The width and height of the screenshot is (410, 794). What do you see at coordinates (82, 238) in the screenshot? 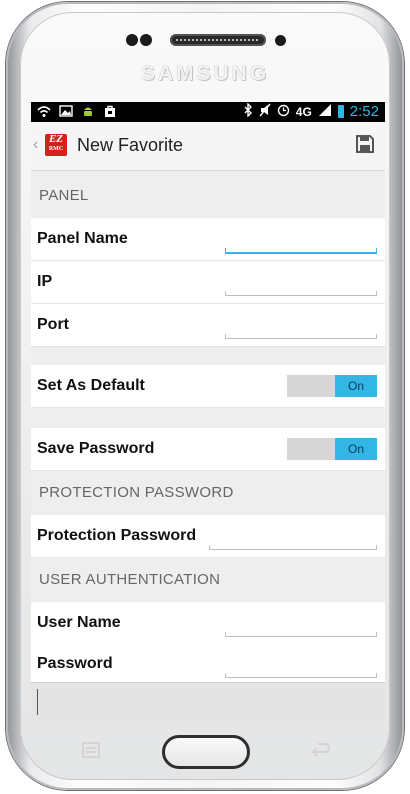
I see `panel-name-label: Panel Name` at bounding box center [82, 238].